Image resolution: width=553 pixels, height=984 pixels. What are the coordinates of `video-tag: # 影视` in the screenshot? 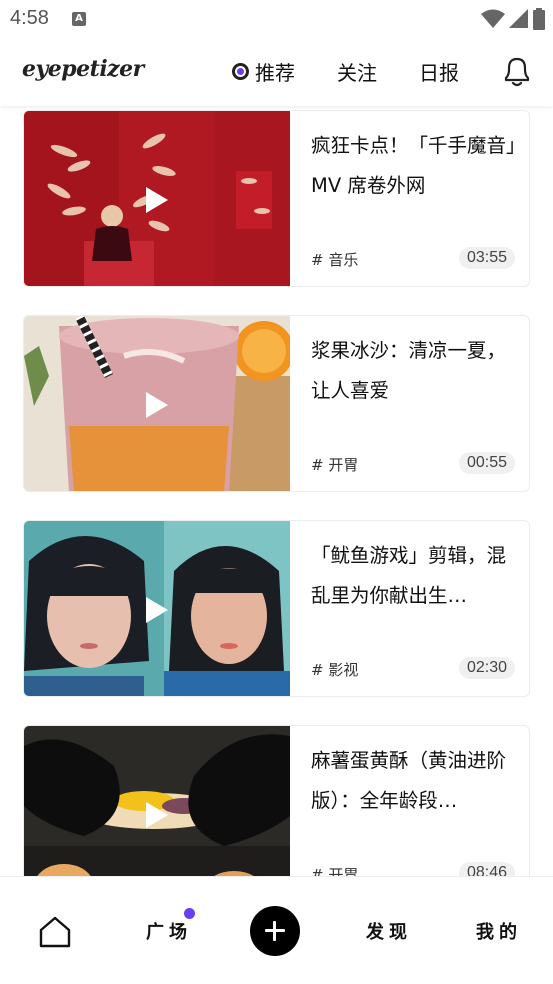 It's located at (334, 669).